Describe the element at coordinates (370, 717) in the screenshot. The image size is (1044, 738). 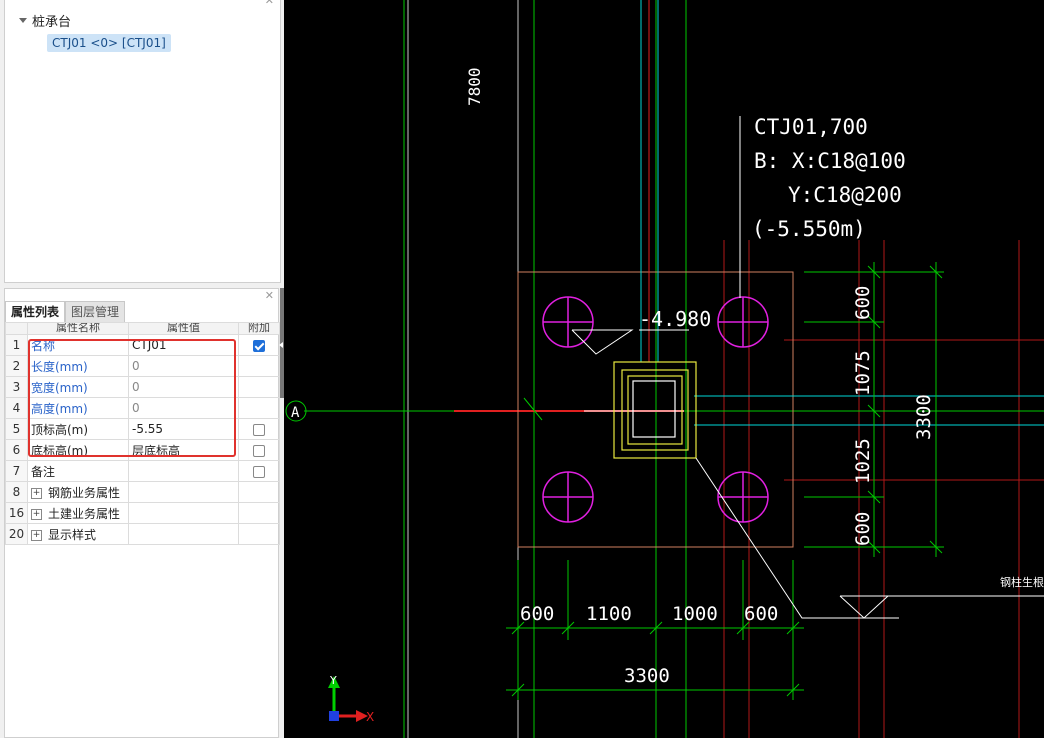
I see `ucs-x-label: X` at that location.